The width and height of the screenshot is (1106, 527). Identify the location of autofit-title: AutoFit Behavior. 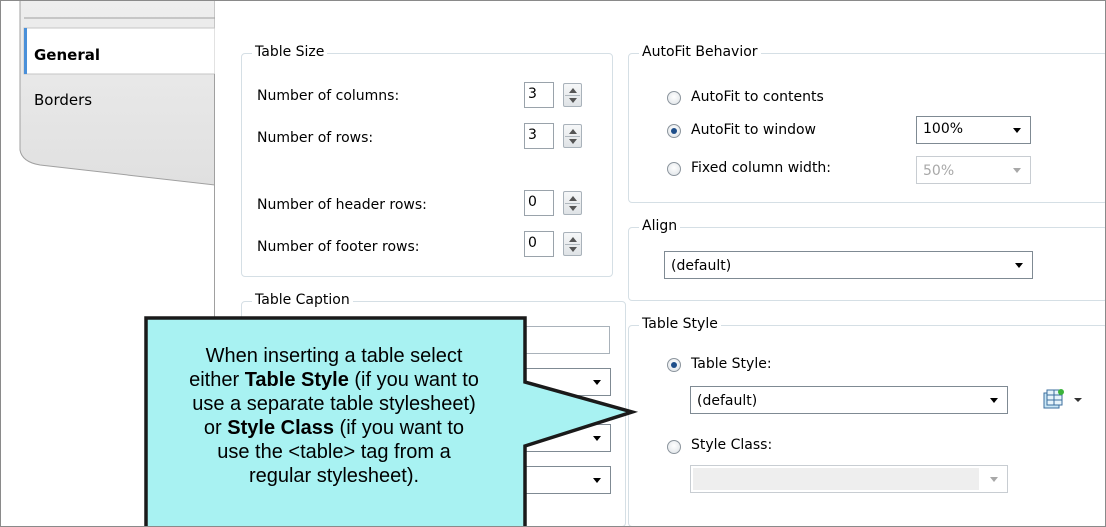
(700, 52).